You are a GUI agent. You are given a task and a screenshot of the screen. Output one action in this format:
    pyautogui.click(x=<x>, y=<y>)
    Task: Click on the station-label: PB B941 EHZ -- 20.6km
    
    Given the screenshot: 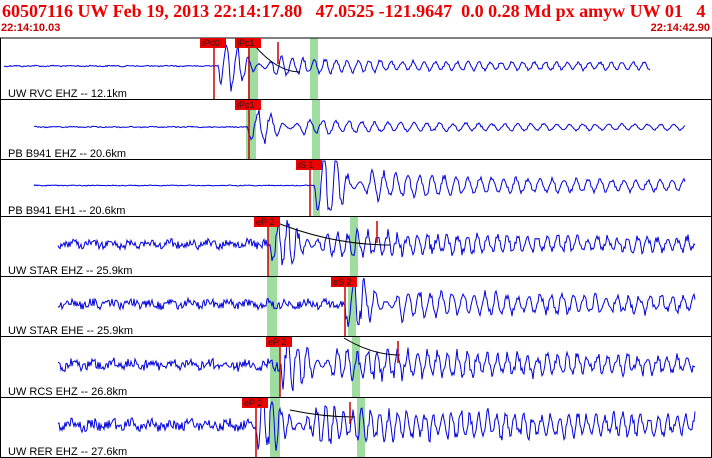 What is the action you would take?
    pyautogui.click(x=67, y=154)
    